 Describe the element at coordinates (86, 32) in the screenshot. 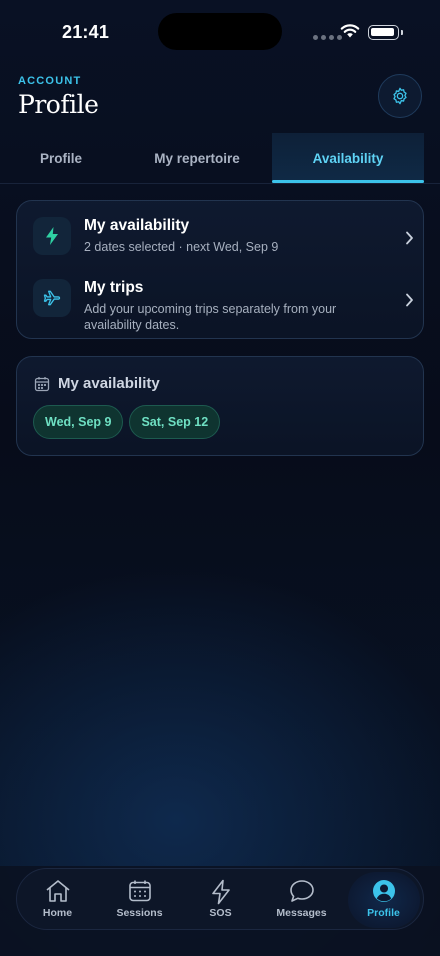

I see `status-time: 21:41` at that location.